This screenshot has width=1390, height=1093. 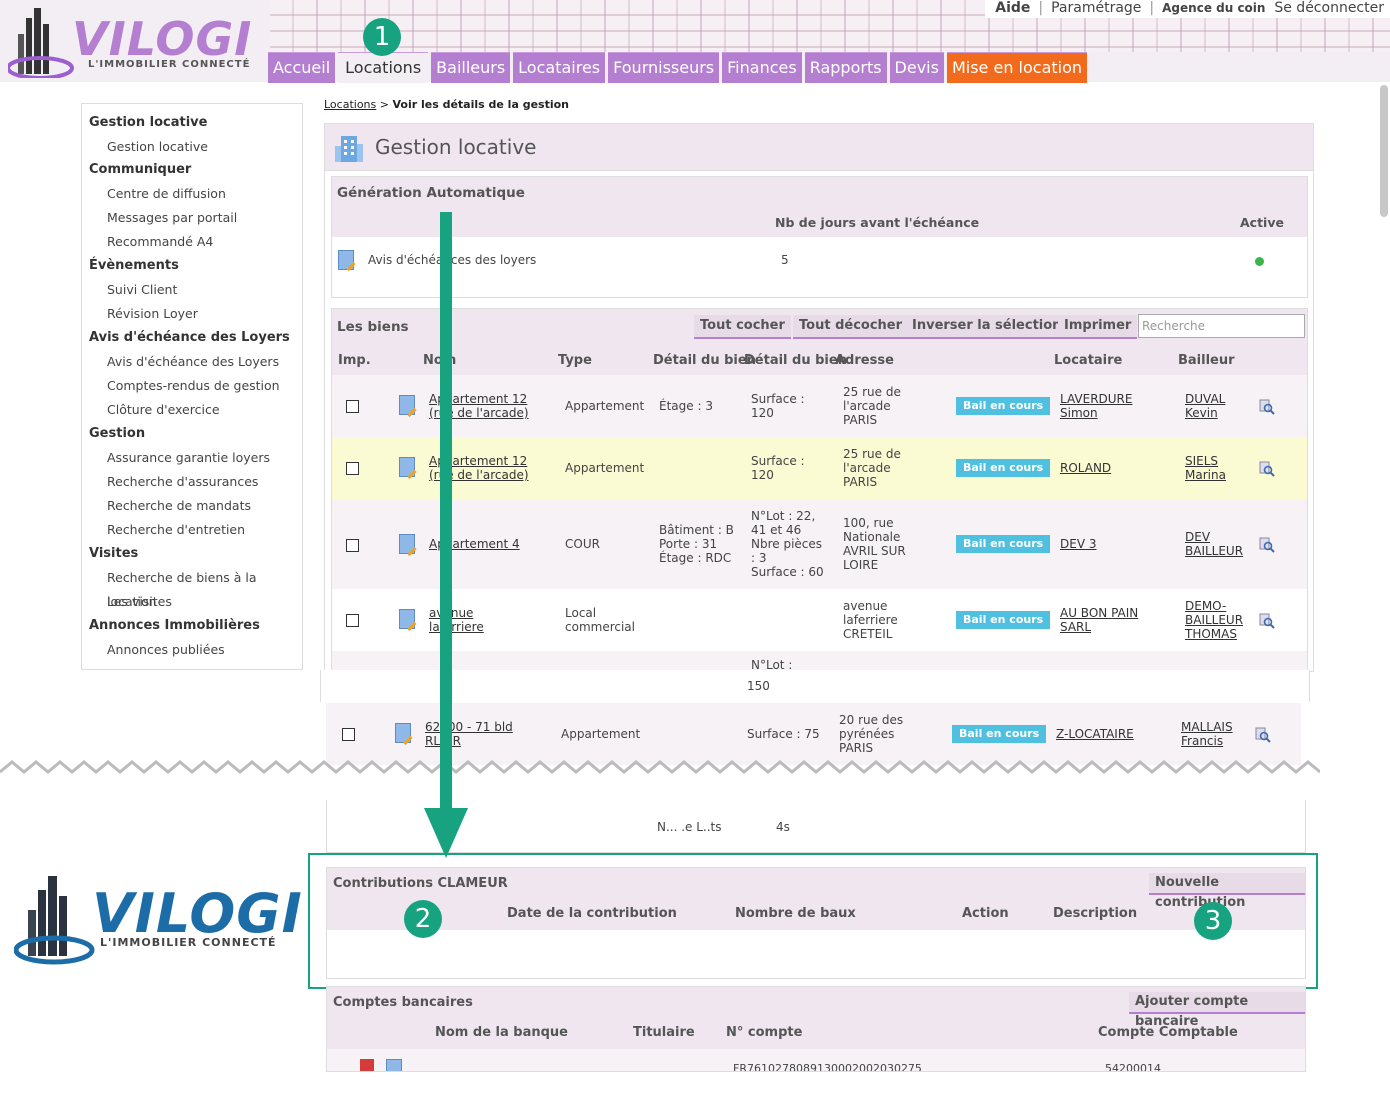 What do you see at coordinates (192, 242) in the screenshot?
I see `sidebar-item-recommande: Recommandé A4` at bounding box center [192, 242].